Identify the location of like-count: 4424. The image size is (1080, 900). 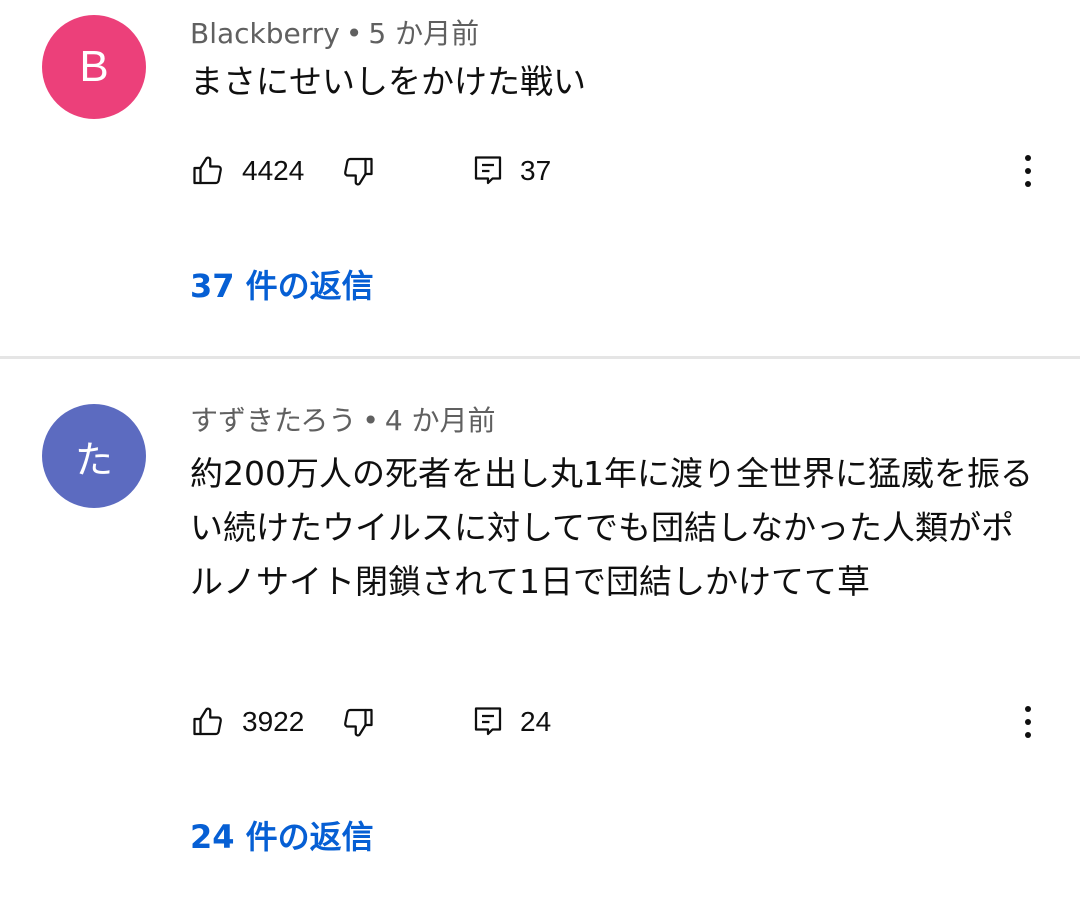
(273, 170).